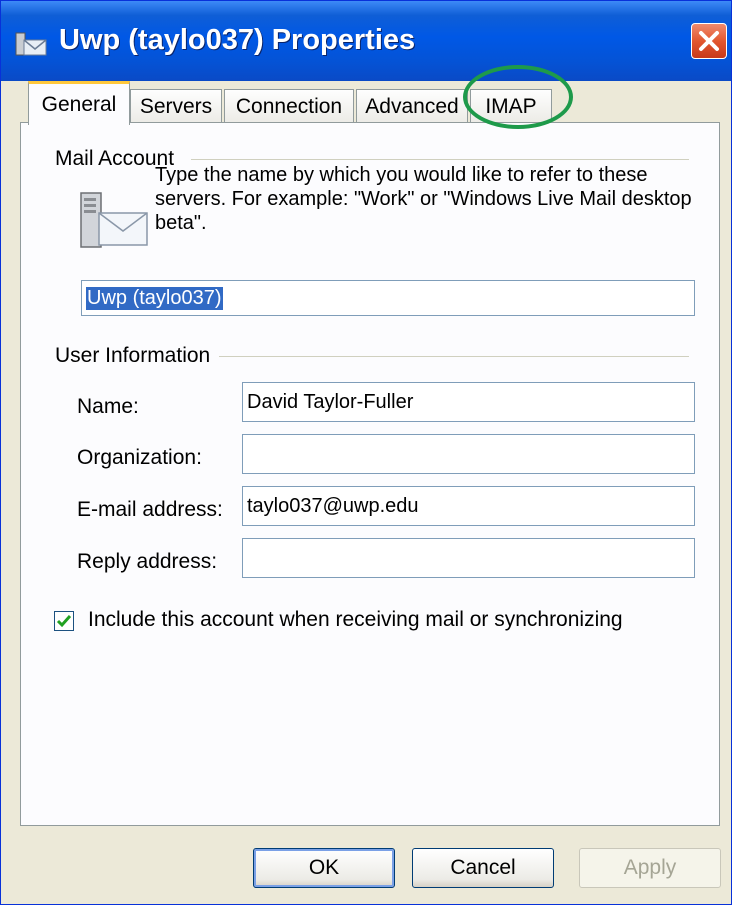 This screenshot has height=905, width=732. I want to click on account-name-input: Uwp (taylo037), so click(388, 298).